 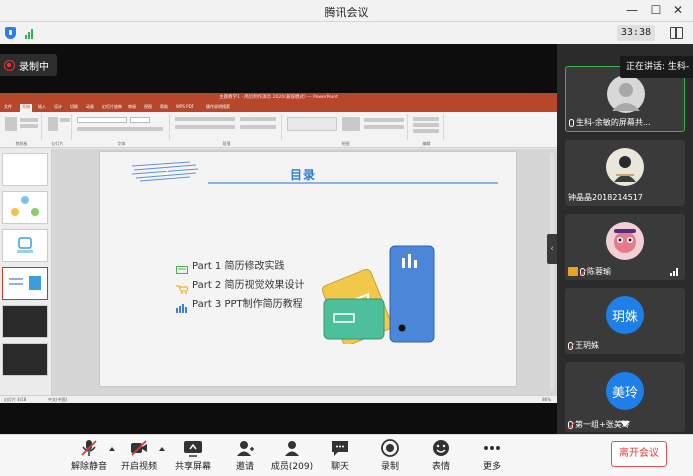 What do you see at coordinates (346, 130) in the screenshot?
I see `ribbon-group-drawing: 绘图` at bounding box center [346, 130].